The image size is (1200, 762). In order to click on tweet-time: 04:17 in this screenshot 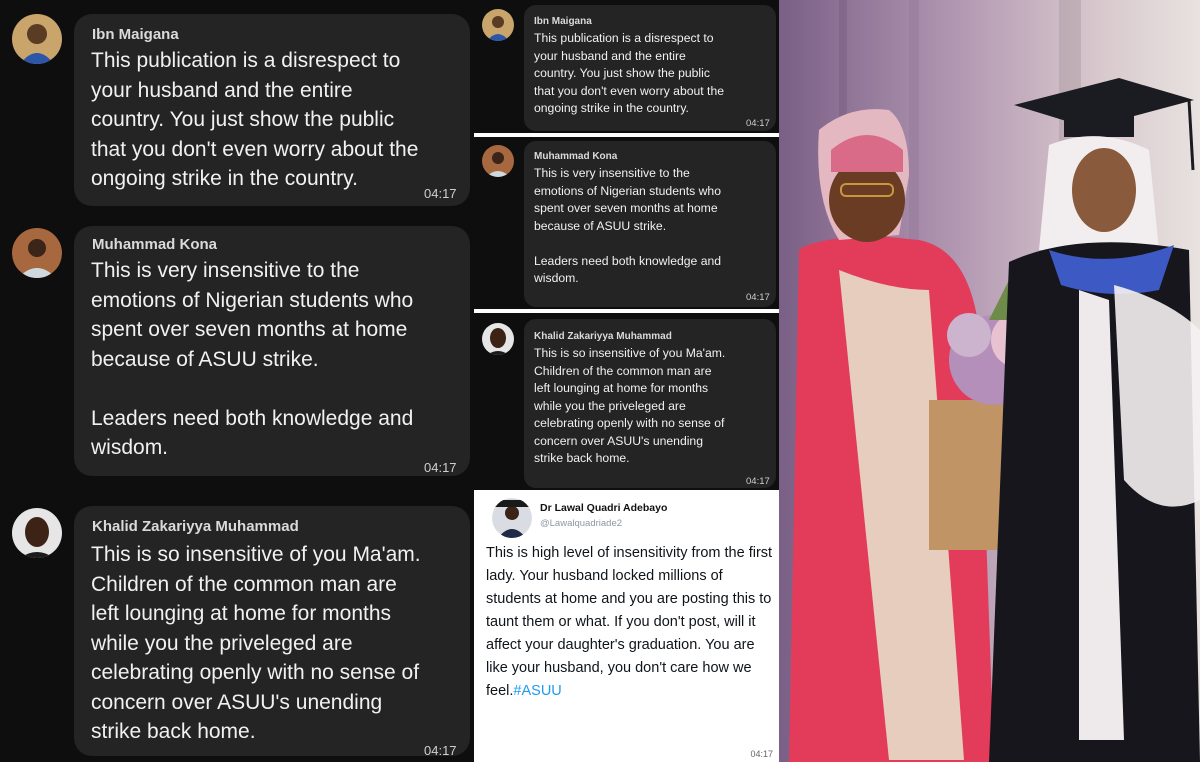, I will do `click(761, 754)`.